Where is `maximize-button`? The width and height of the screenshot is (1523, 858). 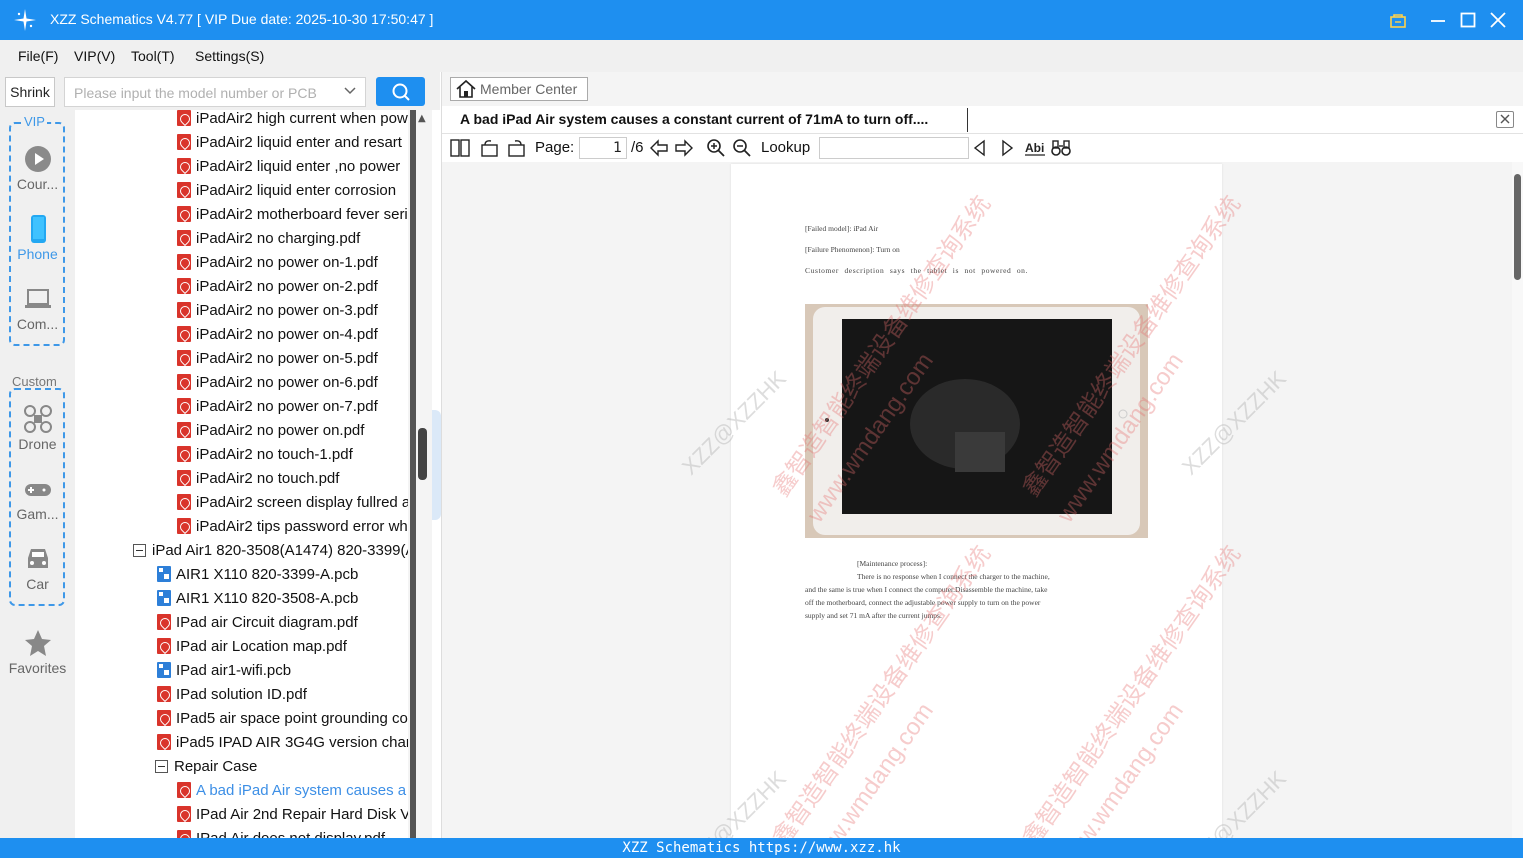 maximize-button is located at coordinates (1468, 20).